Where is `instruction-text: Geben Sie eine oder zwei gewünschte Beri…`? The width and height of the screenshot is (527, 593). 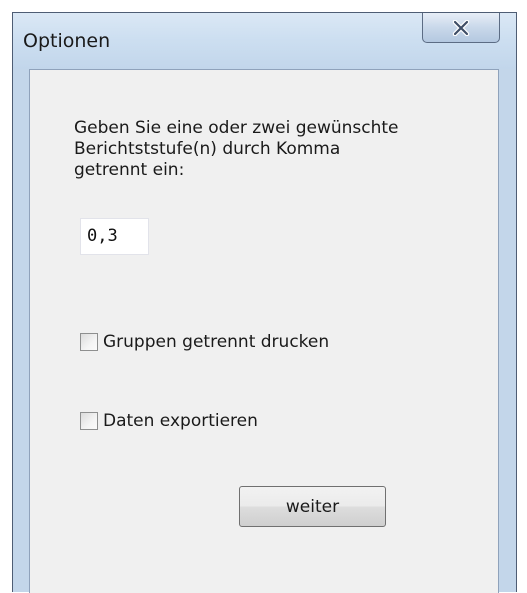 instruction-text: Geben Sie eine oder zwei gewünschte Beri… is located at coordinates (236, 149).